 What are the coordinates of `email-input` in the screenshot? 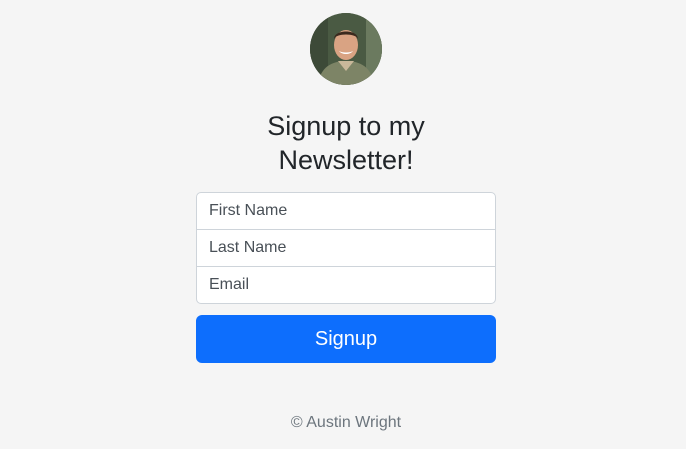 It's located at (346, 285).